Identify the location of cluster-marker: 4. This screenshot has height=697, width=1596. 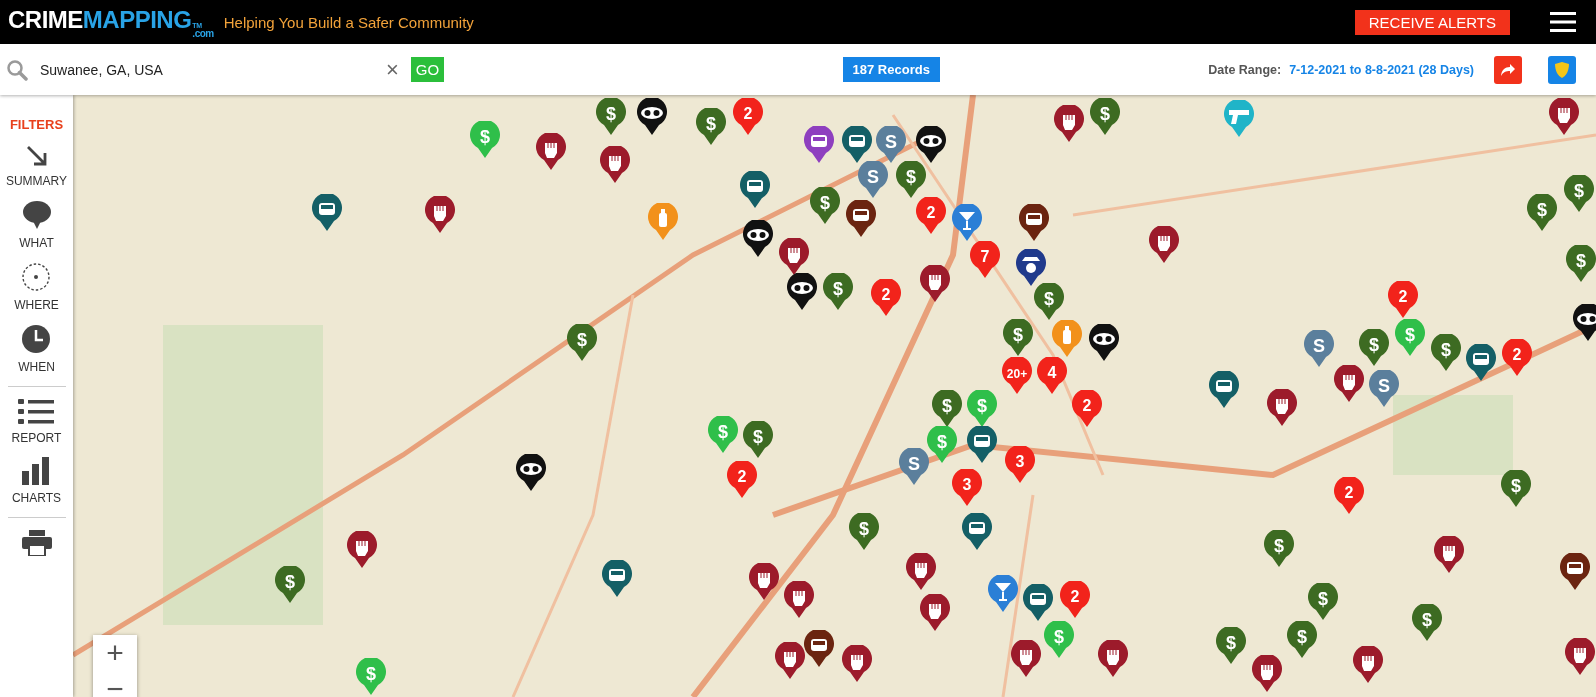
(1052, 376).